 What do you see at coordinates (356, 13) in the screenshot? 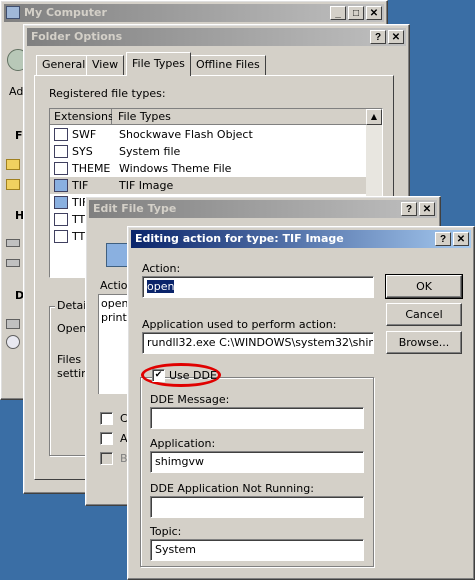
I see `maximize-button: □` at bounding box center [356, 13].